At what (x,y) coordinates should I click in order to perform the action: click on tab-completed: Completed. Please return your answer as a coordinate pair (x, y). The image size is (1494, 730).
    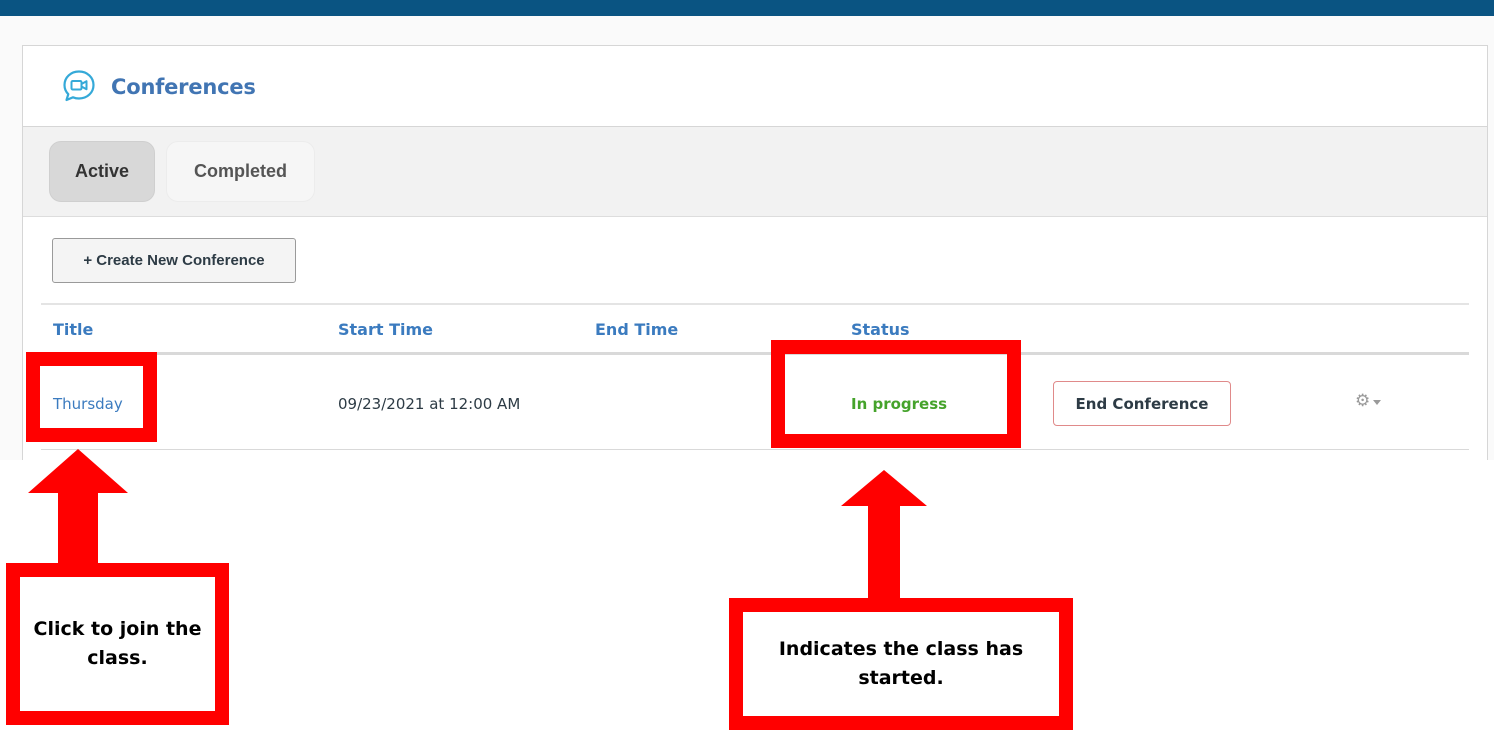
    Looking at the image, I should click on (240, 171).